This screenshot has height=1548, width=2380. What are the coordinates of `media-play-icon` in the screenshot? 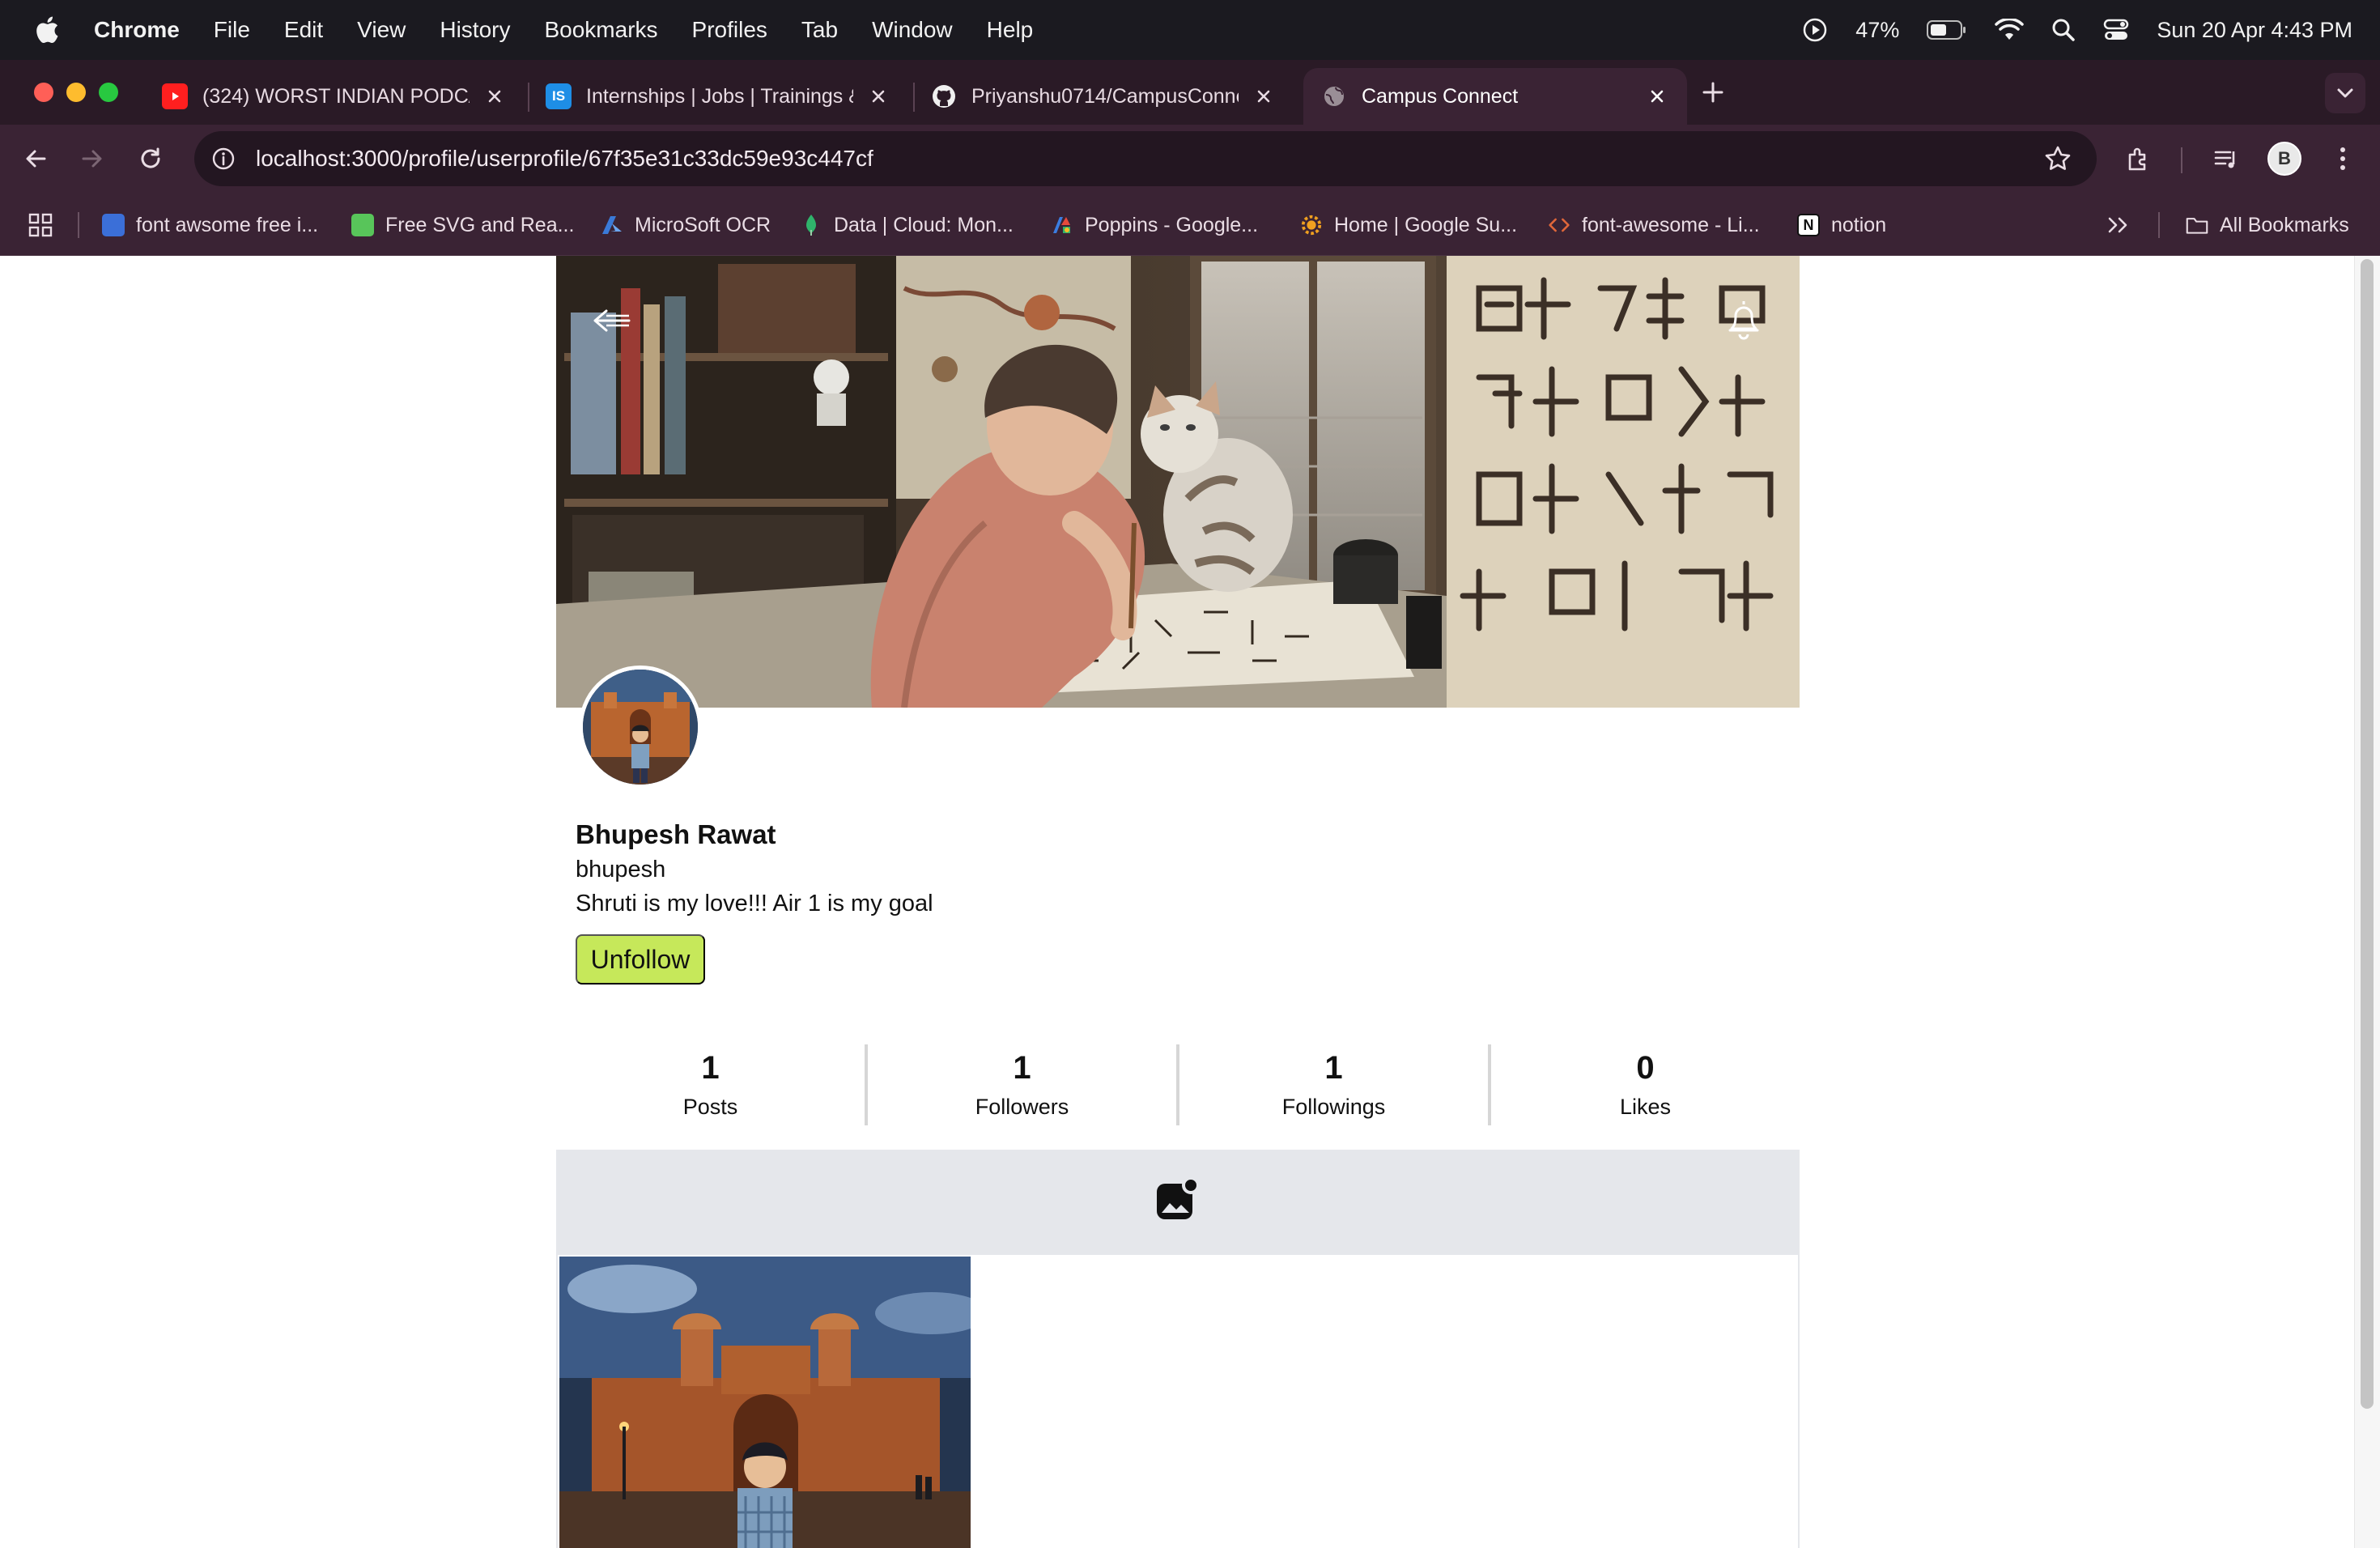 It's located at (1815, 30).